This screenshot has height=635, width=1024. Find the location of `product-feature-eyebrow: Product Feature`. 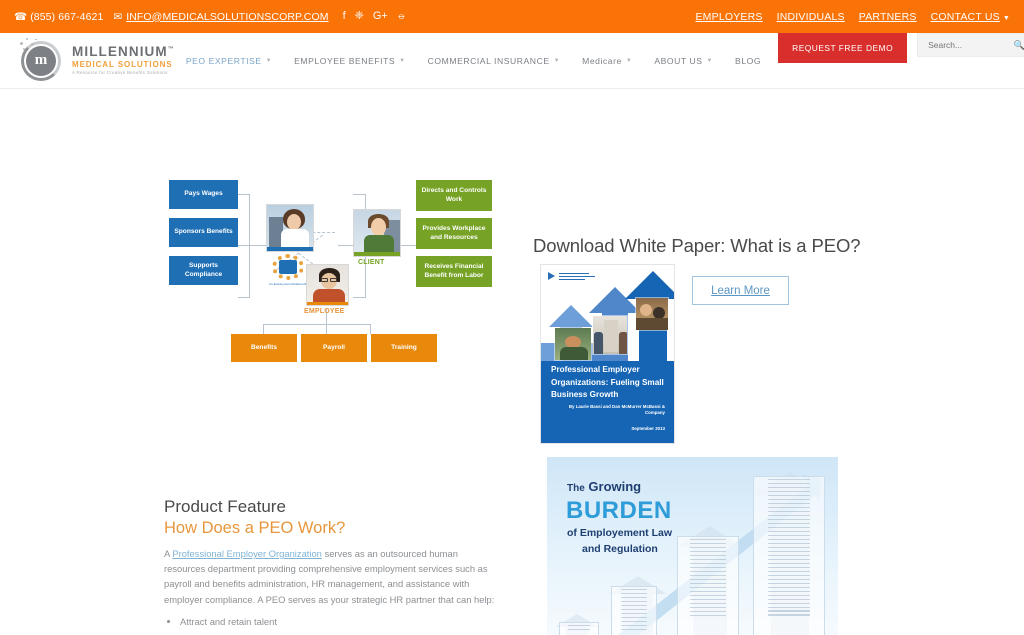

product-feature-eyebrow: Product Feature is located at coordinates (225, 506).